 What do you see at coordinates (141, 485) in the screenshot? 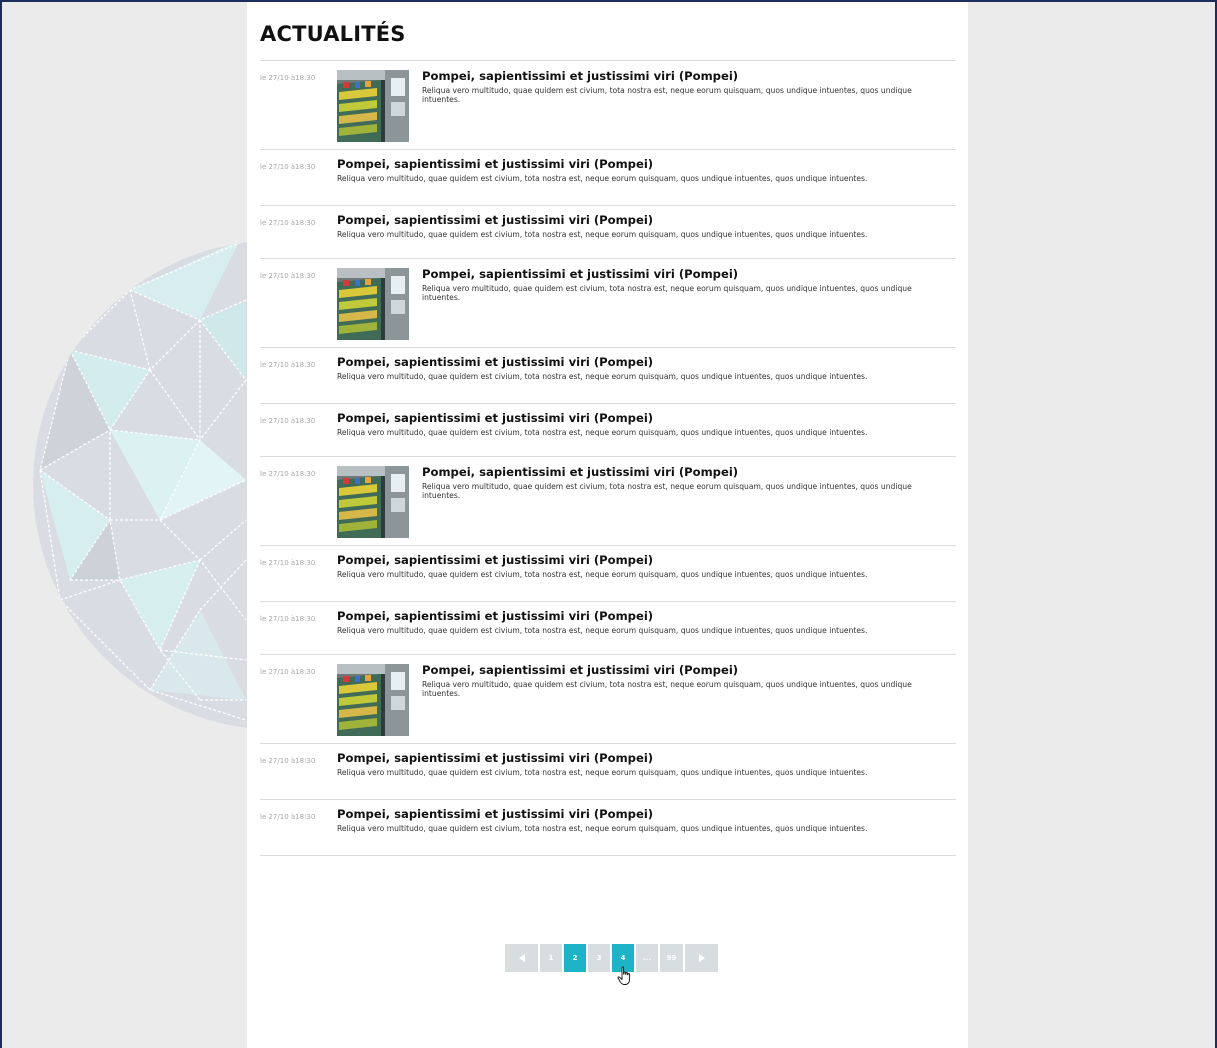
I see `geodesic-sphere-decoration` at bounding box center [141, 485].